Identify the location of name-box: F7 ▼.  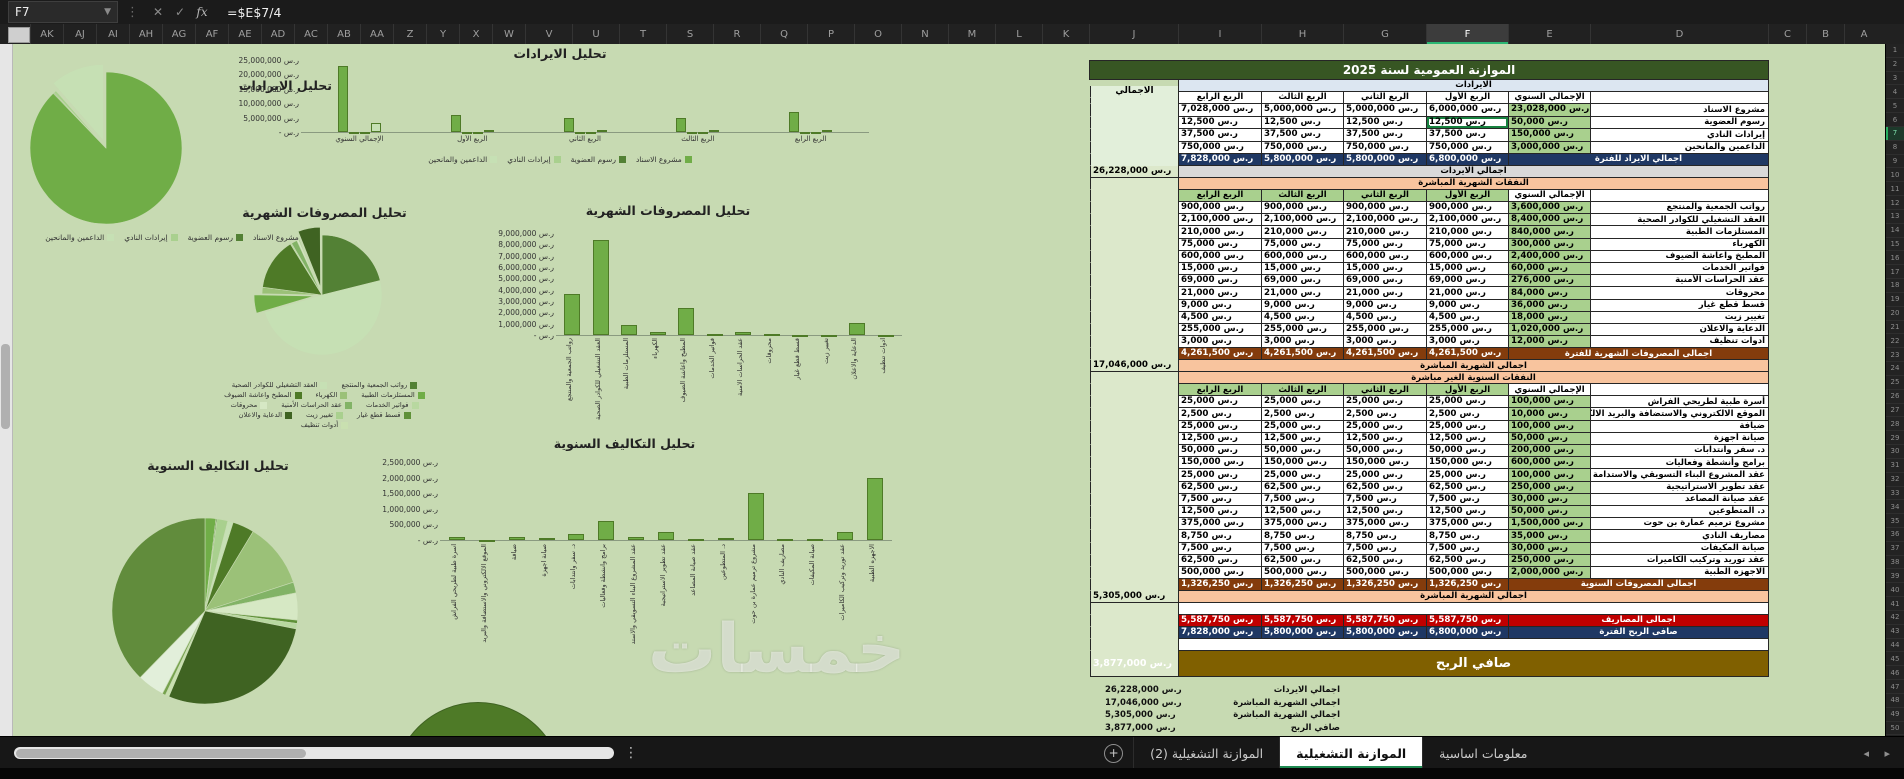
(63, 12).